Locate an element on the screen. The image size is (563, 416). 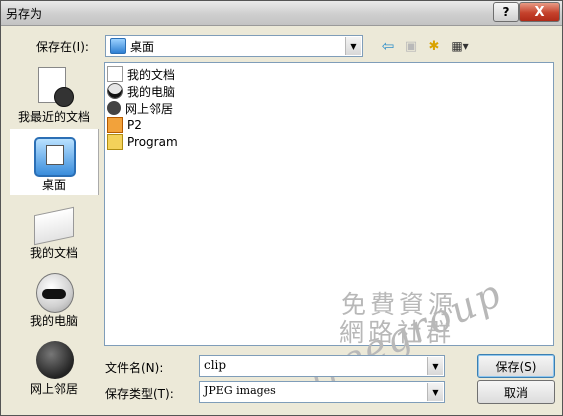
filetype-value: JPEG images is located at coordinates (240, 390).